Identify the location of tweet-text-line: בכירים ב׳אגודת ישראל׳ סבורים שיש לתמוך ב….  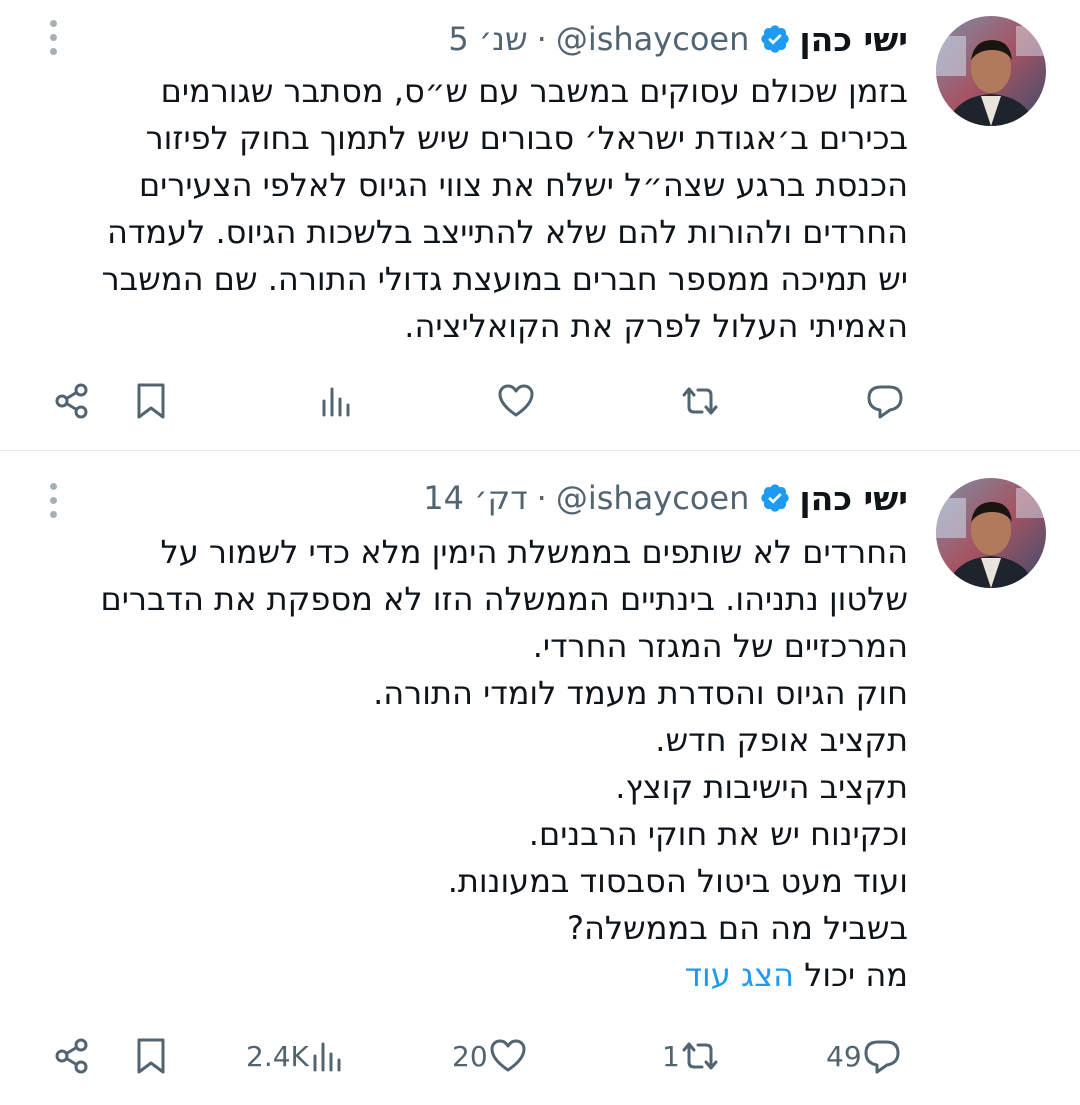
(526, 138).